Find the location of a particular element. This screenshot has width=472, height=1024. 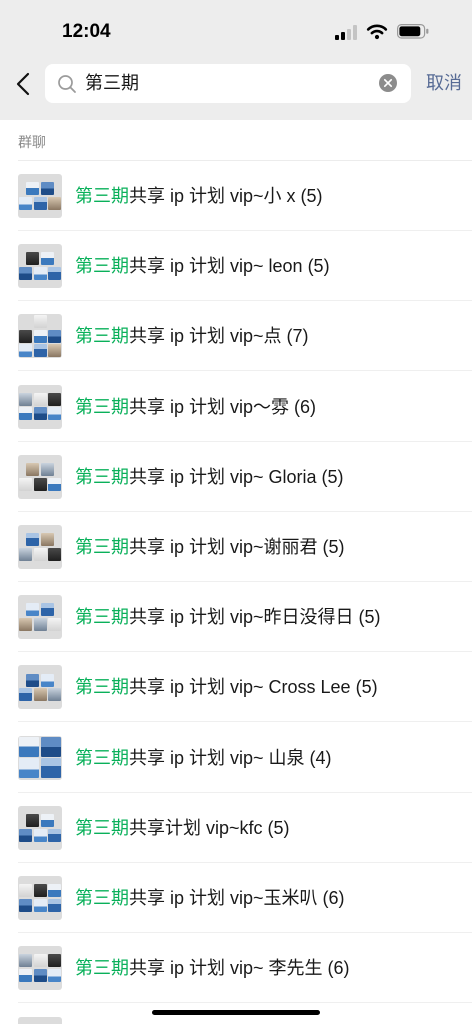

clear-circle-icon is located at coordinates (388, 83).